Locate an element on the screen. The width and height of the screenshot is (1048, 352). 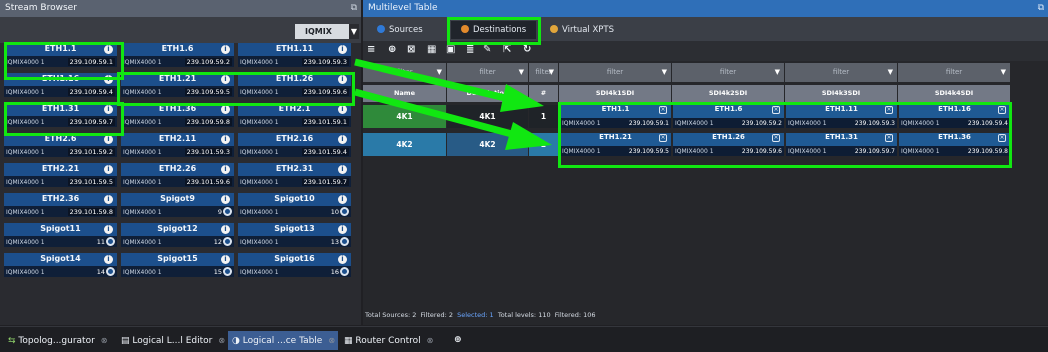
tab-virtual-xpts: Virtual XPTS is located at coordinates (582, 30).